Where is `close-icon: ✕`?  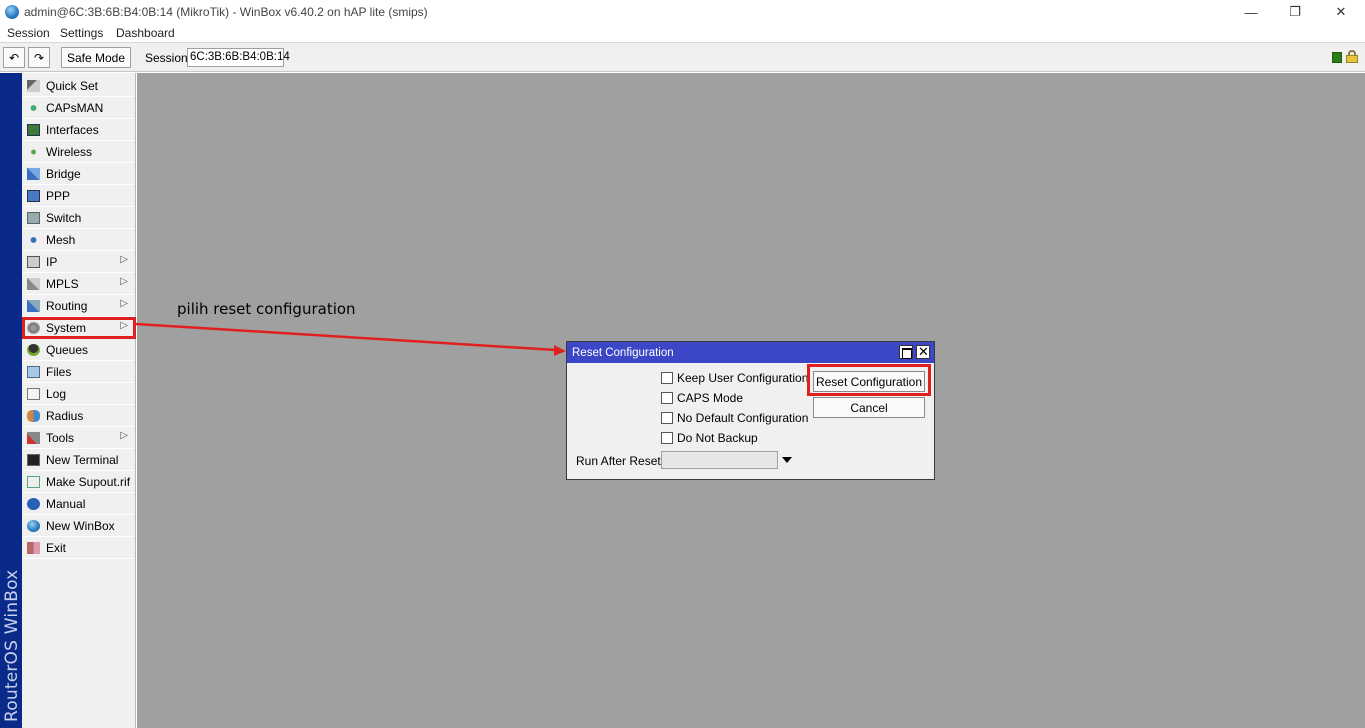
close-icon: ✕ is located at coordinates (923, 351).